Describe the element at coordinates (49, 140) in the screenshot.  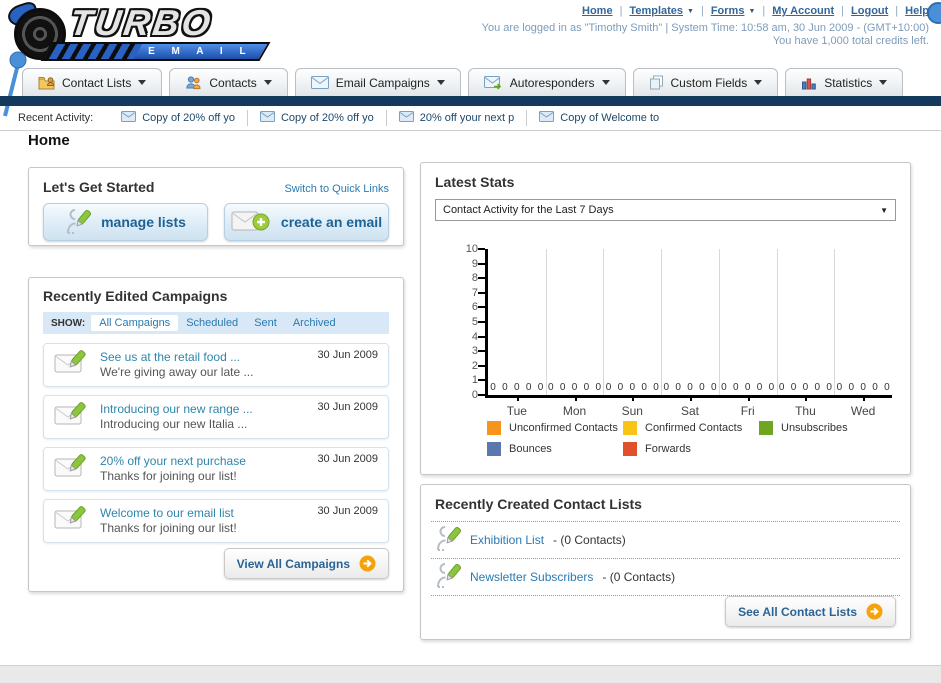
I see `page-title: Home` at that location.